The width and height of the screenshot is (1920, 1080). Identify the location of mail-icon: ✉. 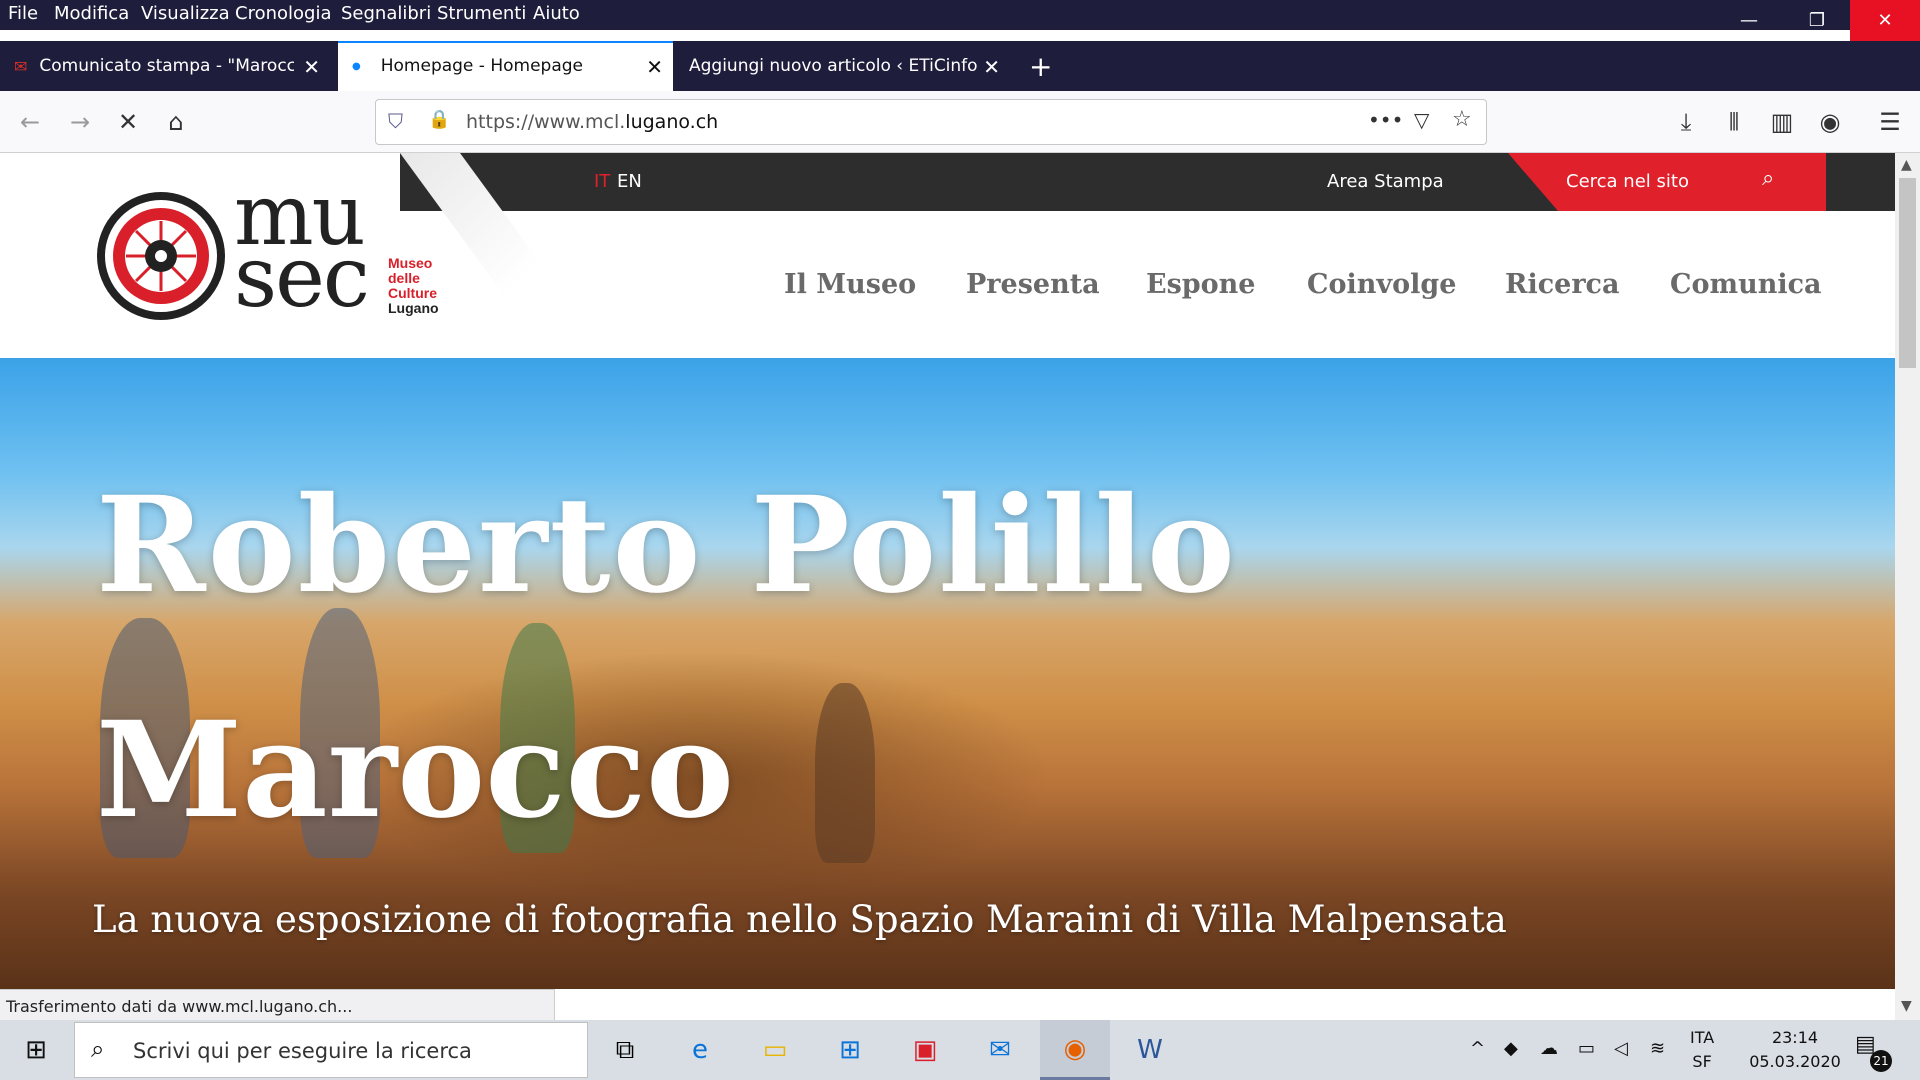
(1000, 1050).